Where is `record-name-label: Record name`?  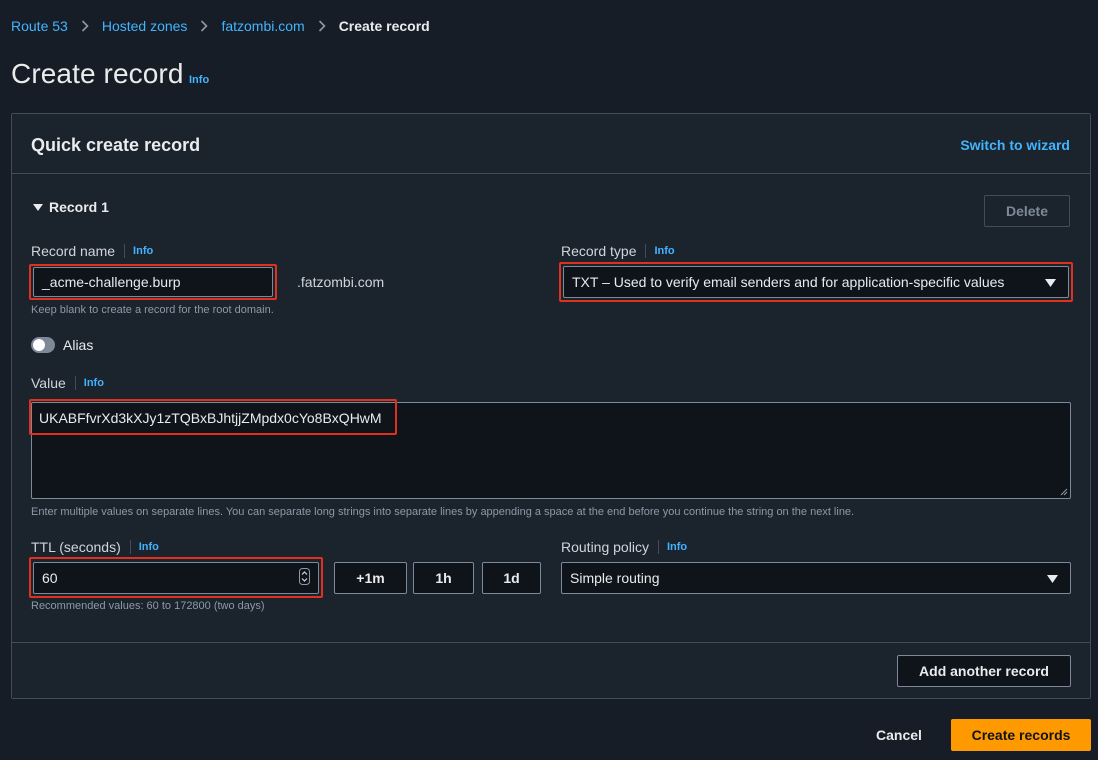
record-name-label: Record name is located at coordinates (73, 251).